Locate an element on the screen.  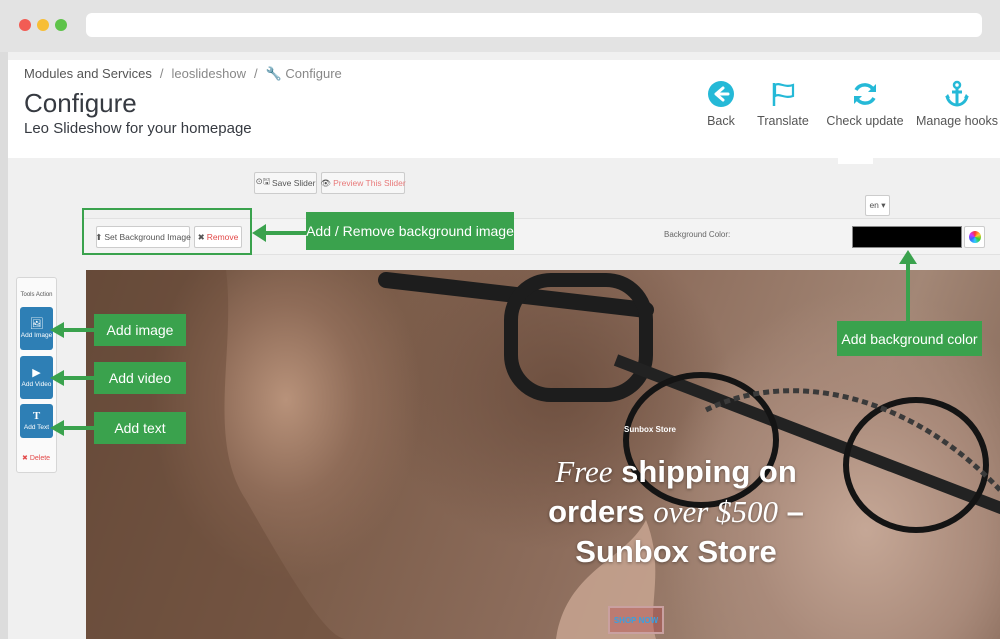
manage-hooks-button: Manage hooks is located at coordinates (957, 104).